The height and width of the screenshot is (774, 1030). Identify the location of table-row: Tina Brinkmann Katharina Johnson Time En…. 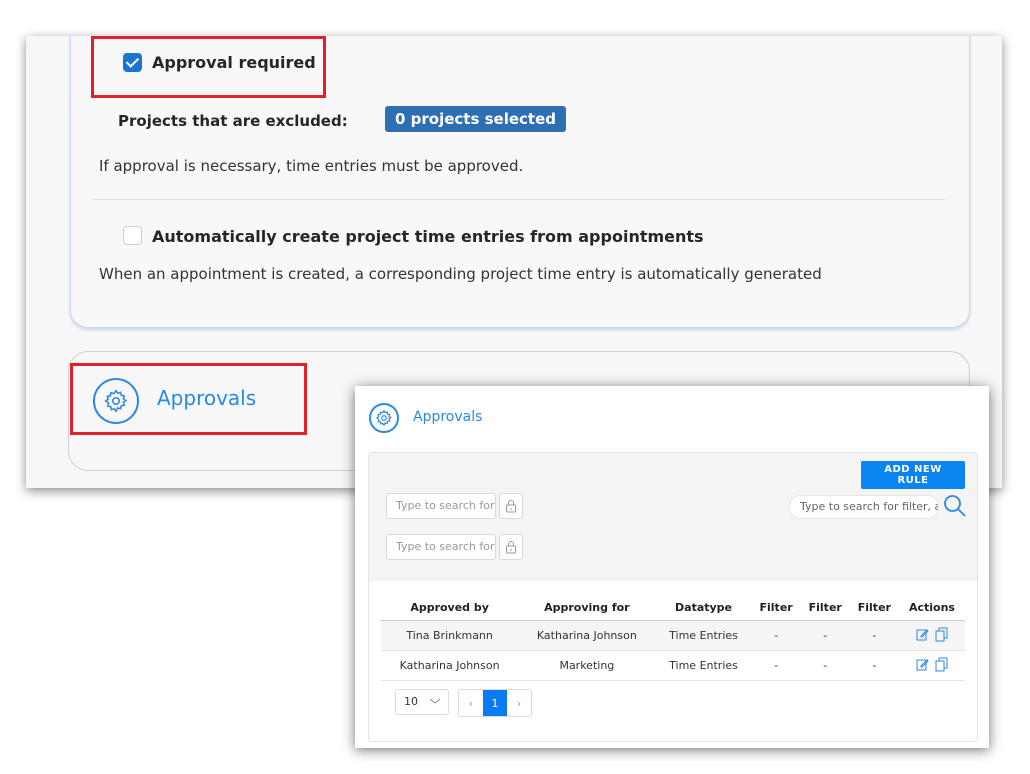
(673, 635).